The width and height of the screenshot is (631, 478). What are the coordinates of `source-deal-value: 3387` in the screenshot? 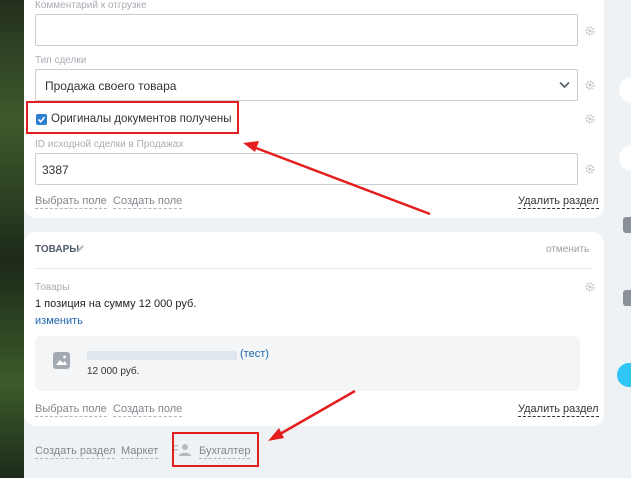 It's located at (55, 170).